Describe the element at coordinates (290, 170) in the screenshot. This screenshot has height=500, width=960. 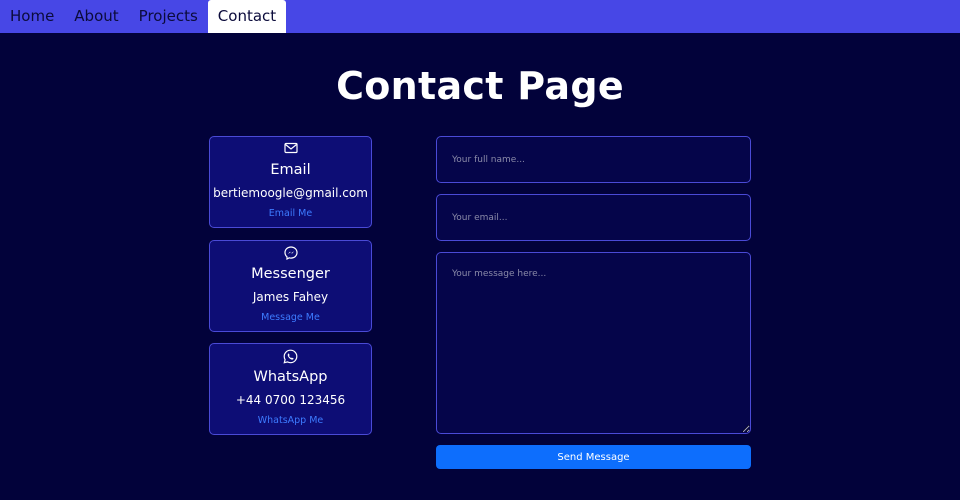
I see `card-title: Email` at that location.